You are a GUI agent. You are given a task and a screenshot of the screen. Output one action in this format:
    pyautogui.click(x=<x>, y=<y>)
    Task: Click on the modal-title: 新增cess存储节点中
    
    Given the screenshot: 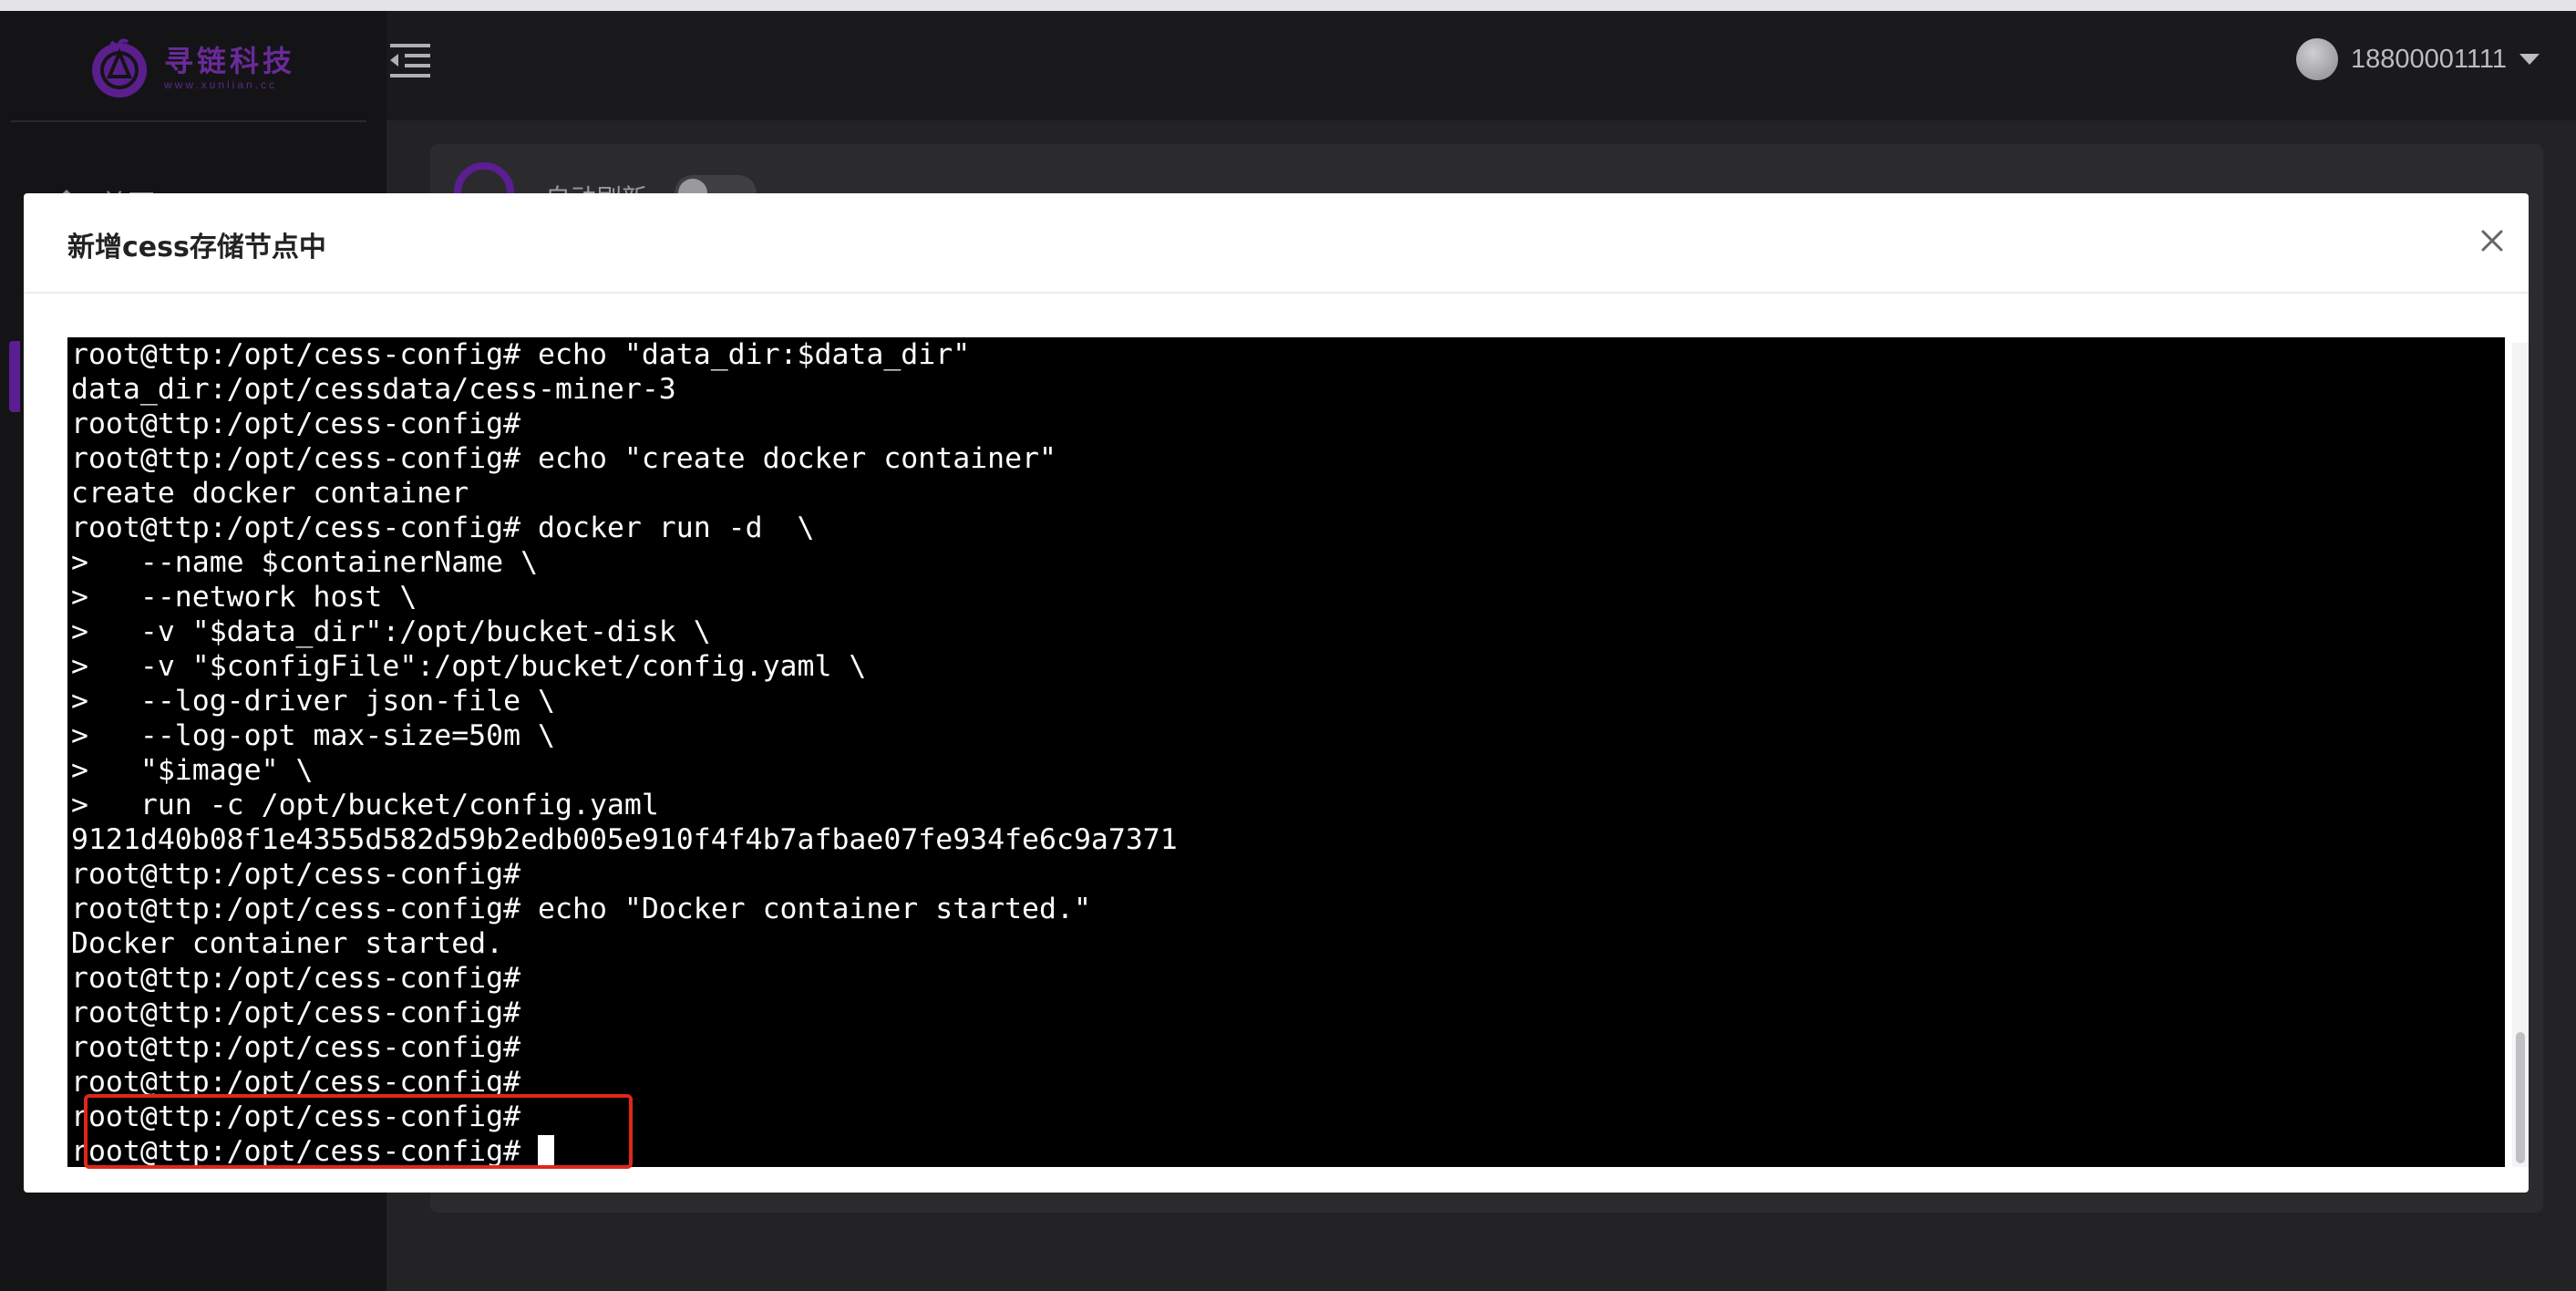 What is the action you would take?
    pyautogui.click(x=196, y=247)
    